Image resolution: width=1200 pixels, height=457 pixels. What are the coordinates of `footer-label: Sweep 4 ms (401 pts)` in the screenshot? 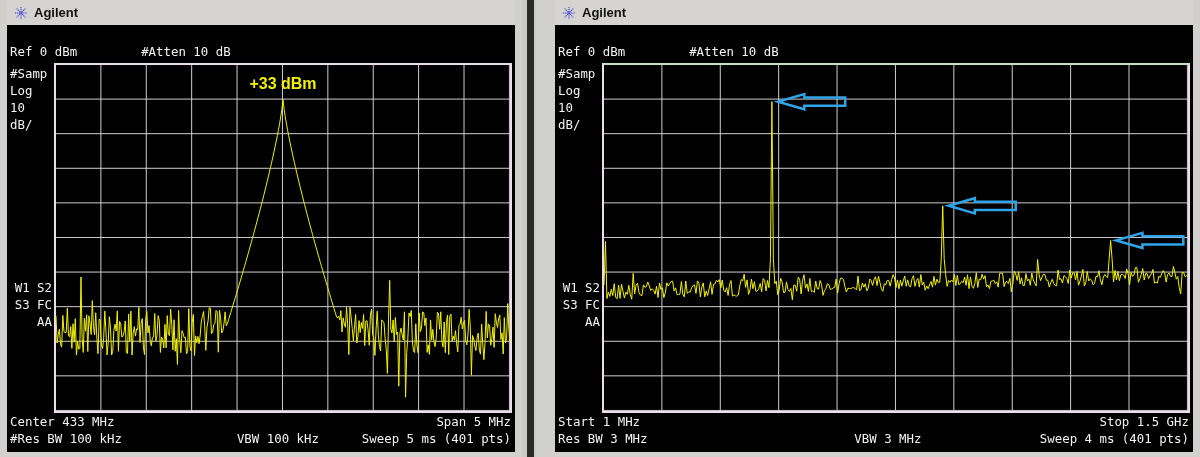 It's located at (1114, 438).